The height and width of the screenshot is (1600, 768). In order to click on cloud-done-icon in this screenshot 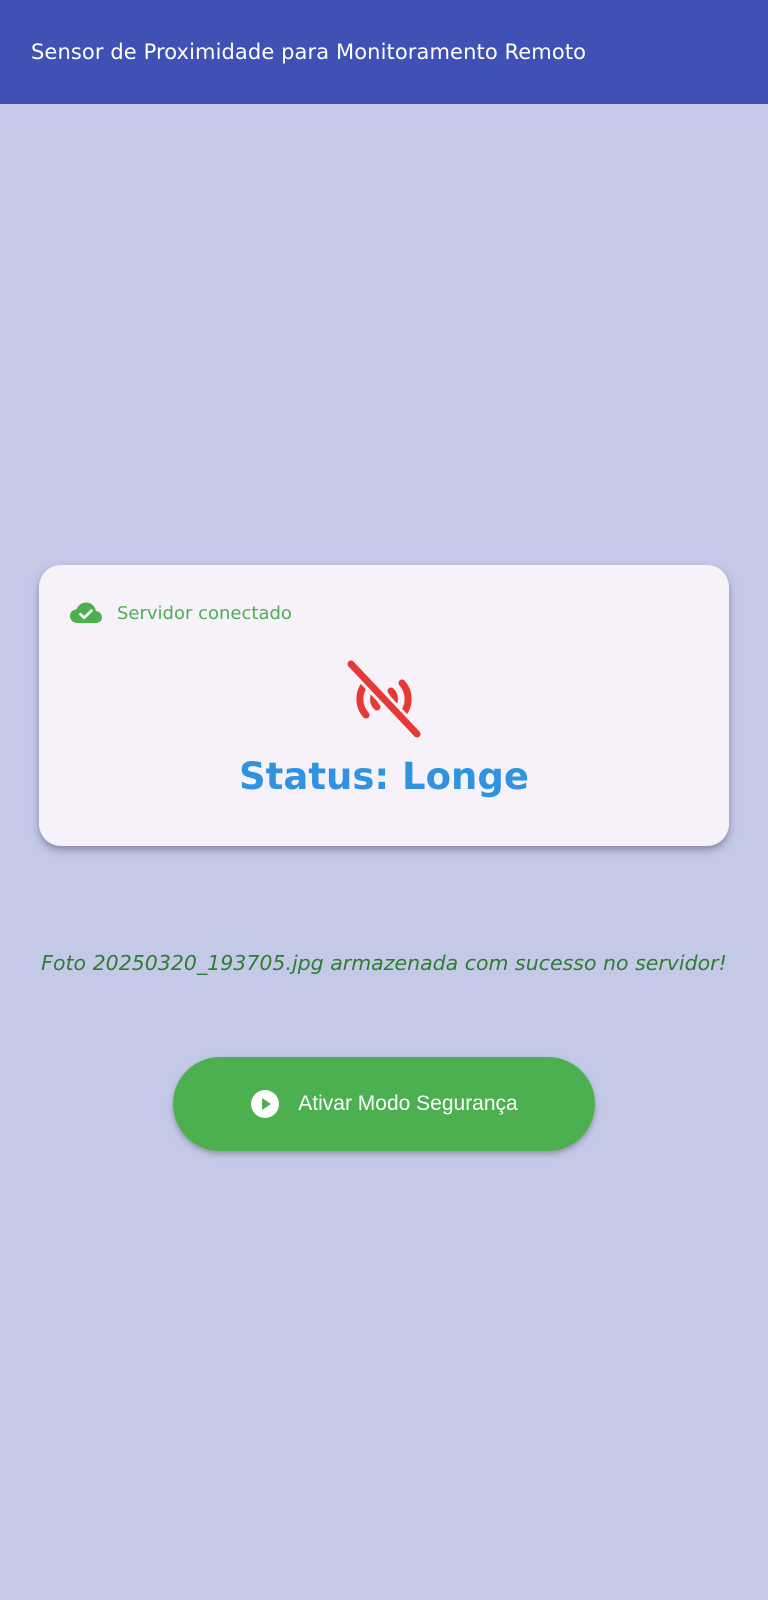, I will do `click(86, 612)`.